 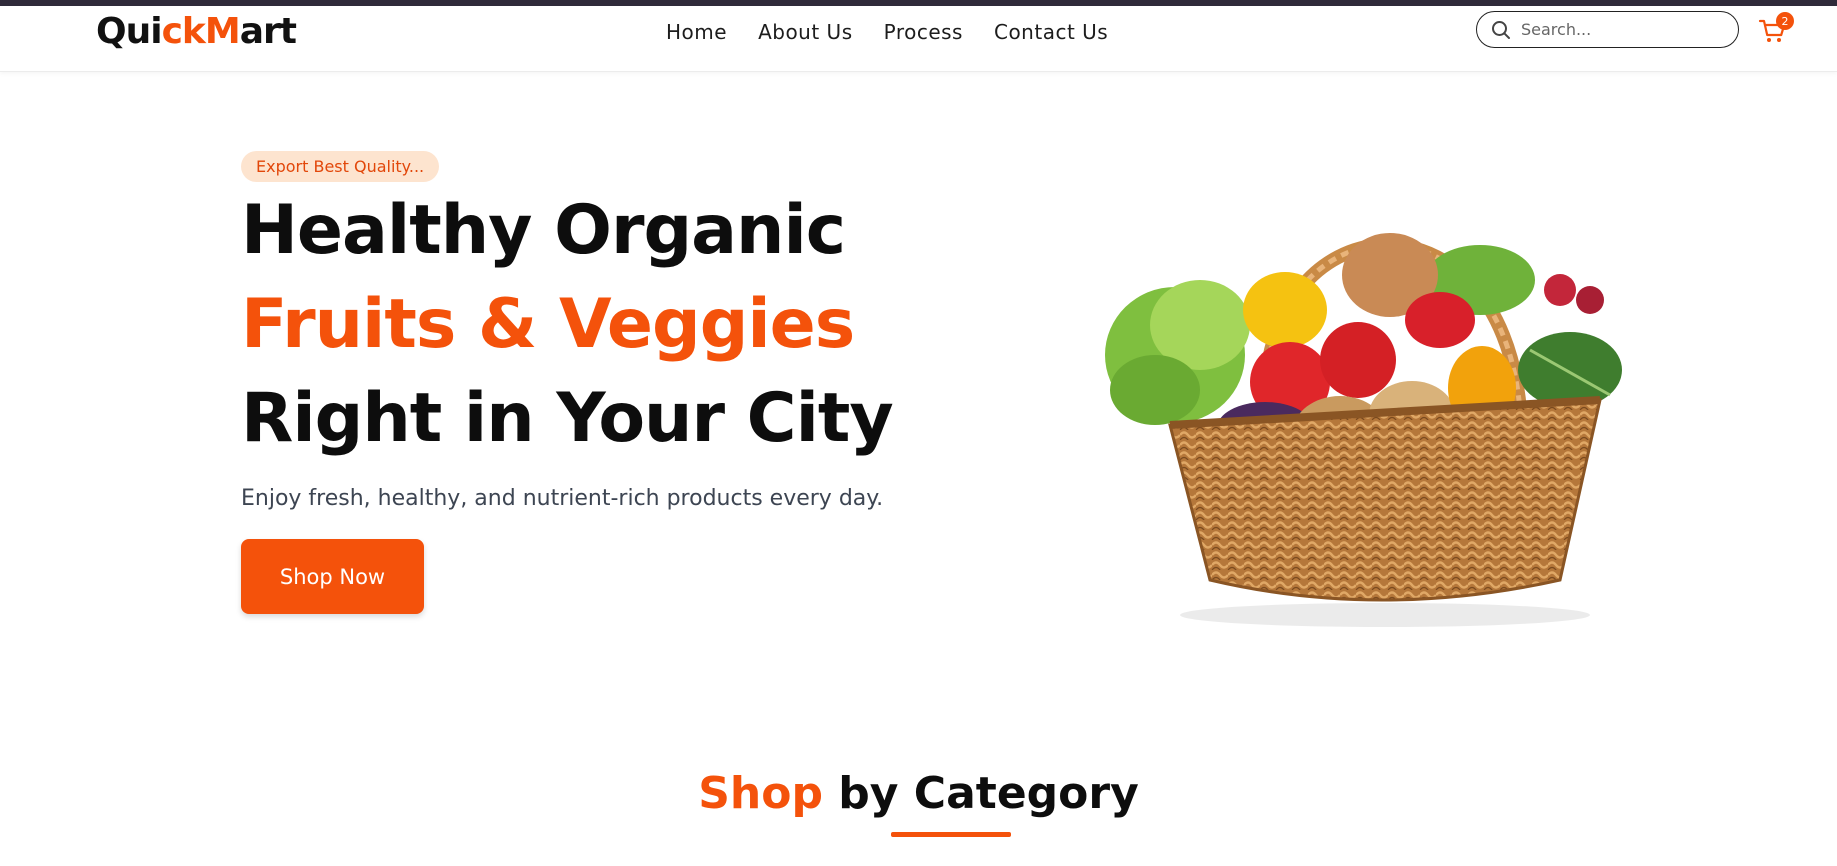 What do you see at coordinates (1501, 29) in the screenshot?
I see `search-icon` at bounding box center [1501, 29].